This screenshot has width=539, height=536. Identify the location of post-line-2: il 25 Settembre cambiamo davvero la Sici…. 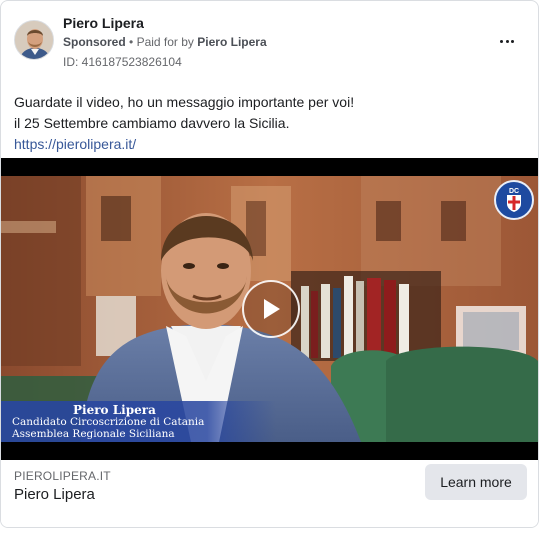
(152, 123).